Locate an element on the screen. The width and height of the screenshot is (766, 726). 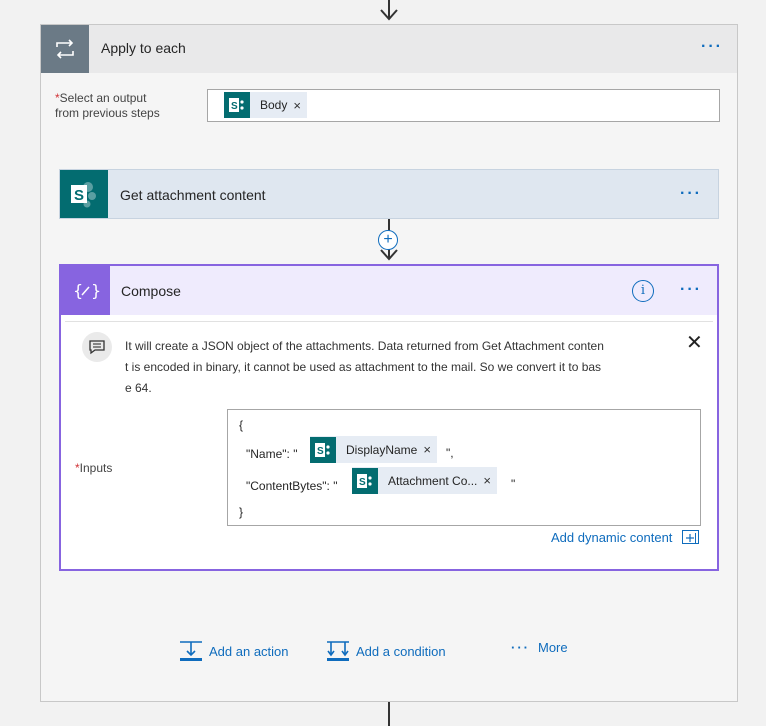
body-token: S Body × is located at coordinates (265, 105).